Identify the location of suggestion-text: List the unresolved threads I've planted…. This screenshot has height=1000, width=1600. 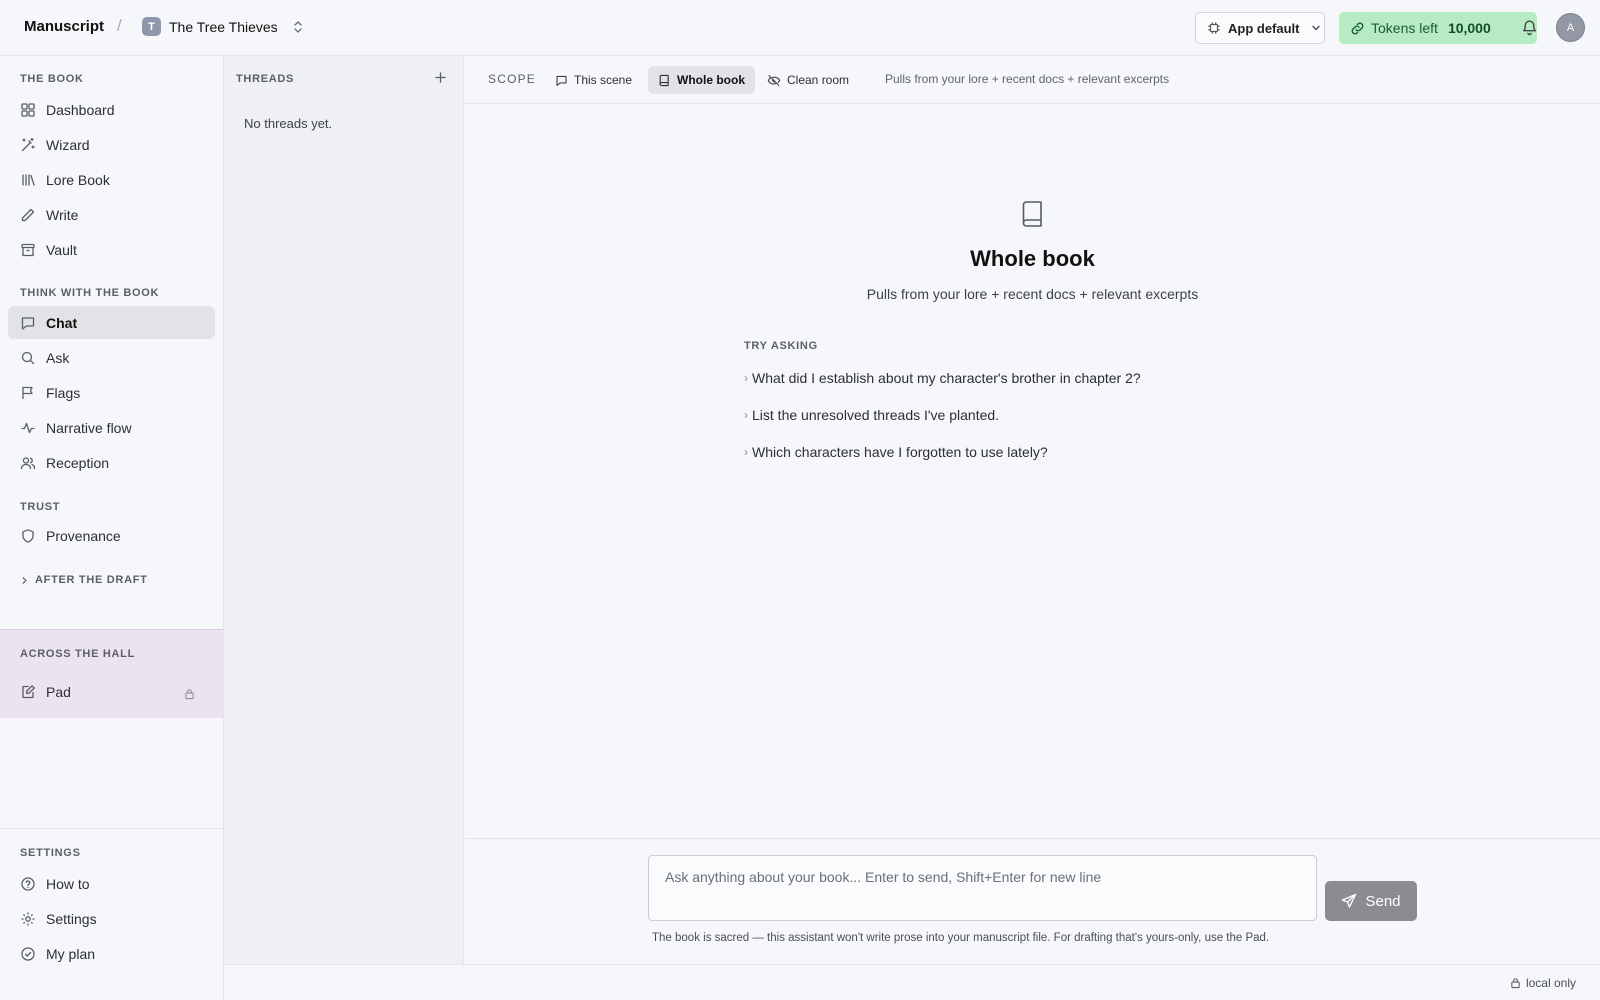
(876, 415).